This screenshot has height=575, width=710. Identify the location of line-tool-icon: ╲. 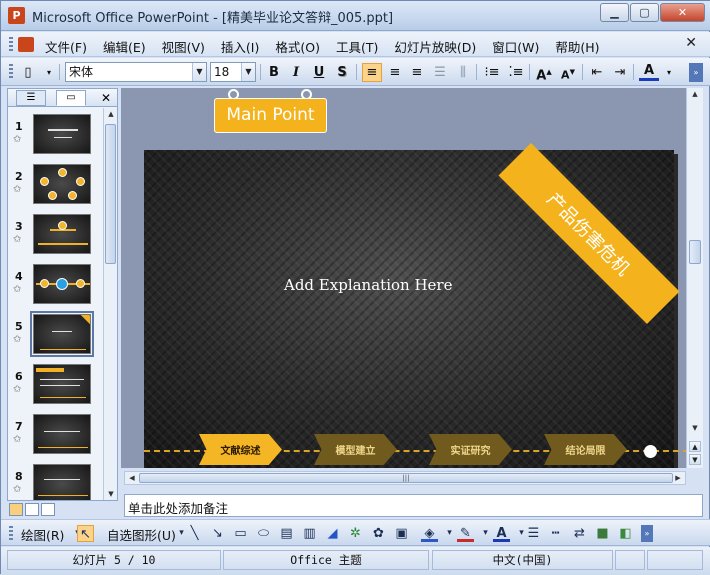
(194, 533).